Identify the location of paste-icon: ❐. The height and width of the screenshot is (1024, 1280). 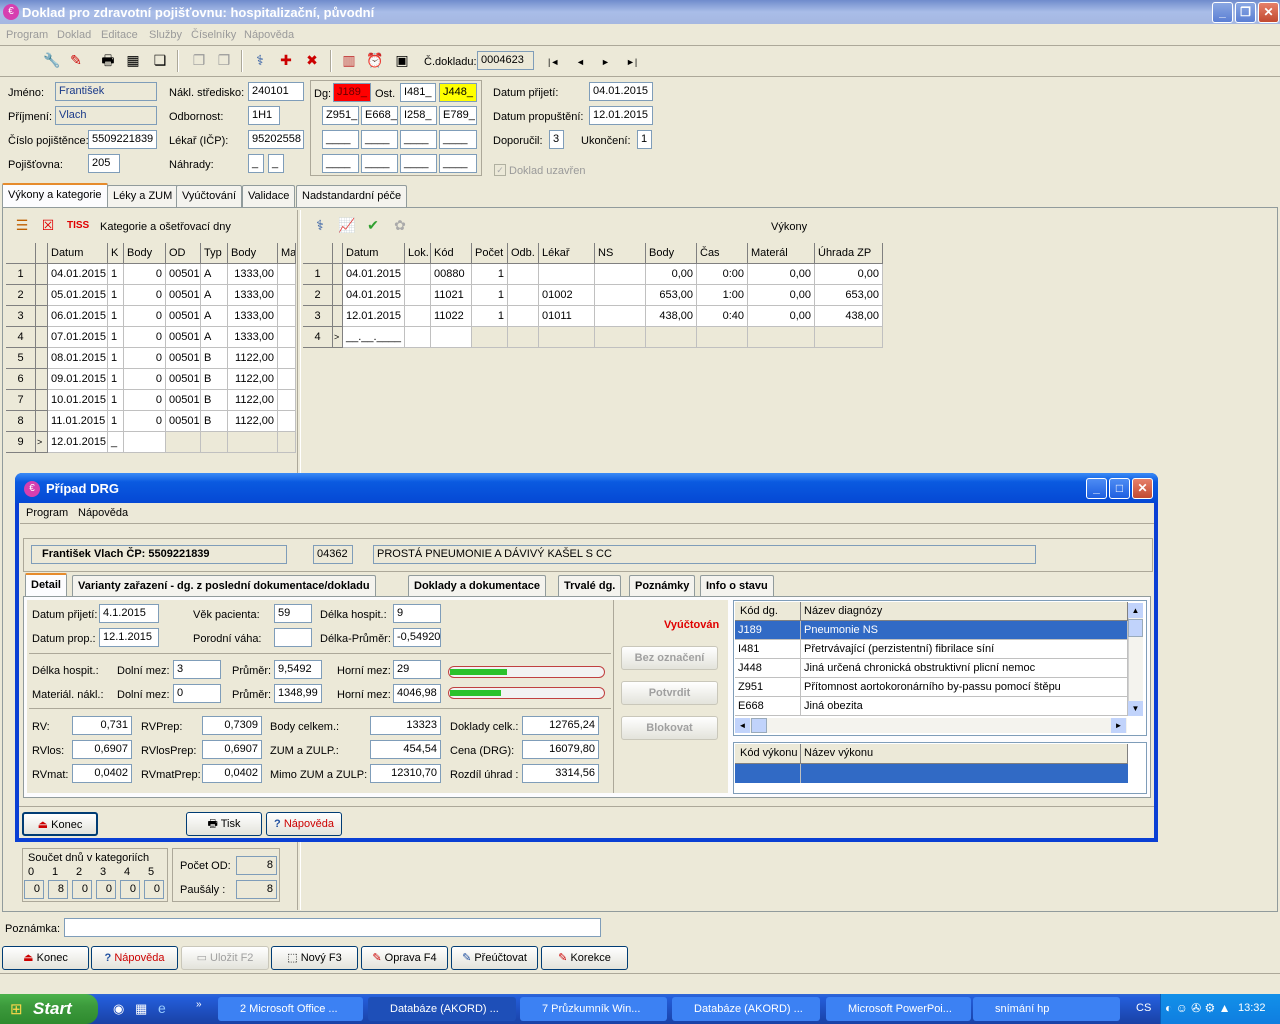
(224, 60).